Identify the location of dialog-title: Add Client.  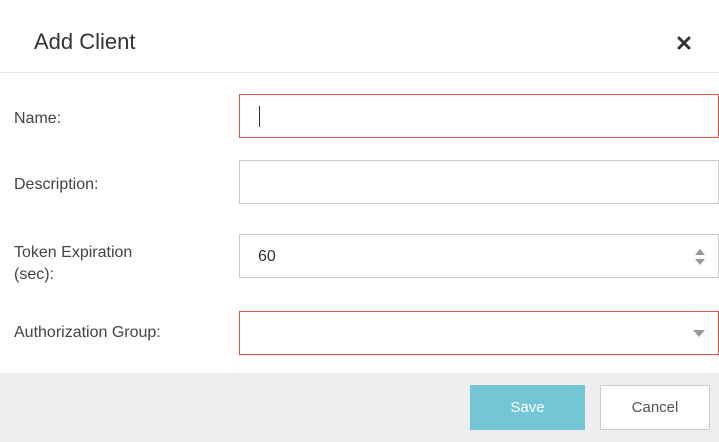
(85, 41).